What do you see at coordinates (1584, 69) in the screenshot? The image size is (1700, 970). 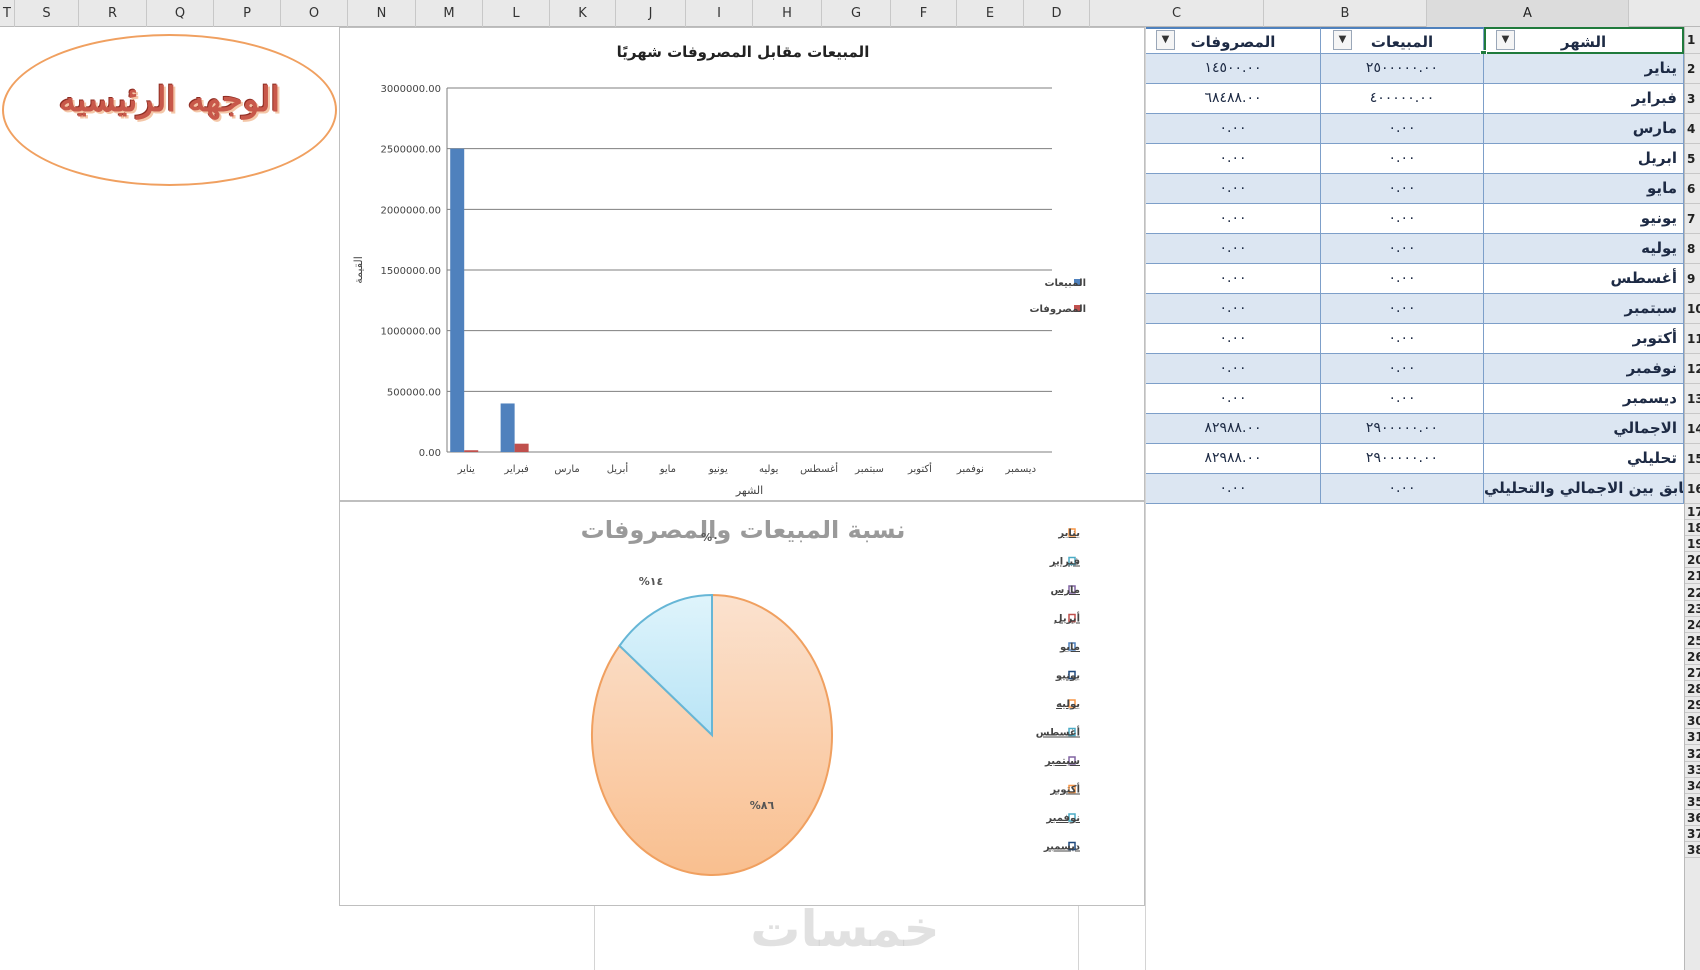 I see `table-cell-month: يناير` at bounding box center [1584, 69].